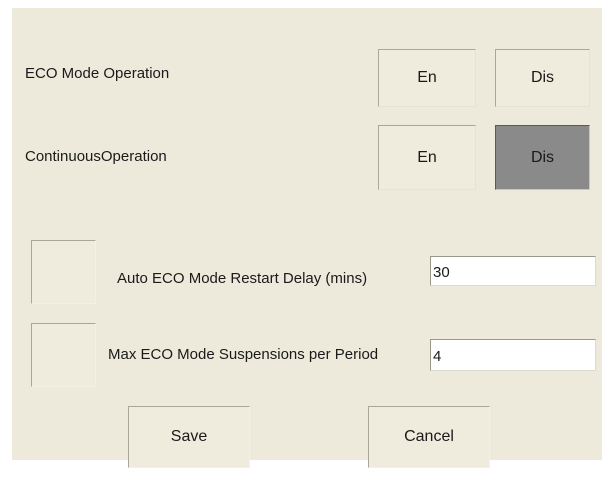 Image resolution: width=602 pixels, height=487 pixels. I want to click on restart-delay-label: Auto ECO Mode Restart Delay (mins), so click(242, 278).